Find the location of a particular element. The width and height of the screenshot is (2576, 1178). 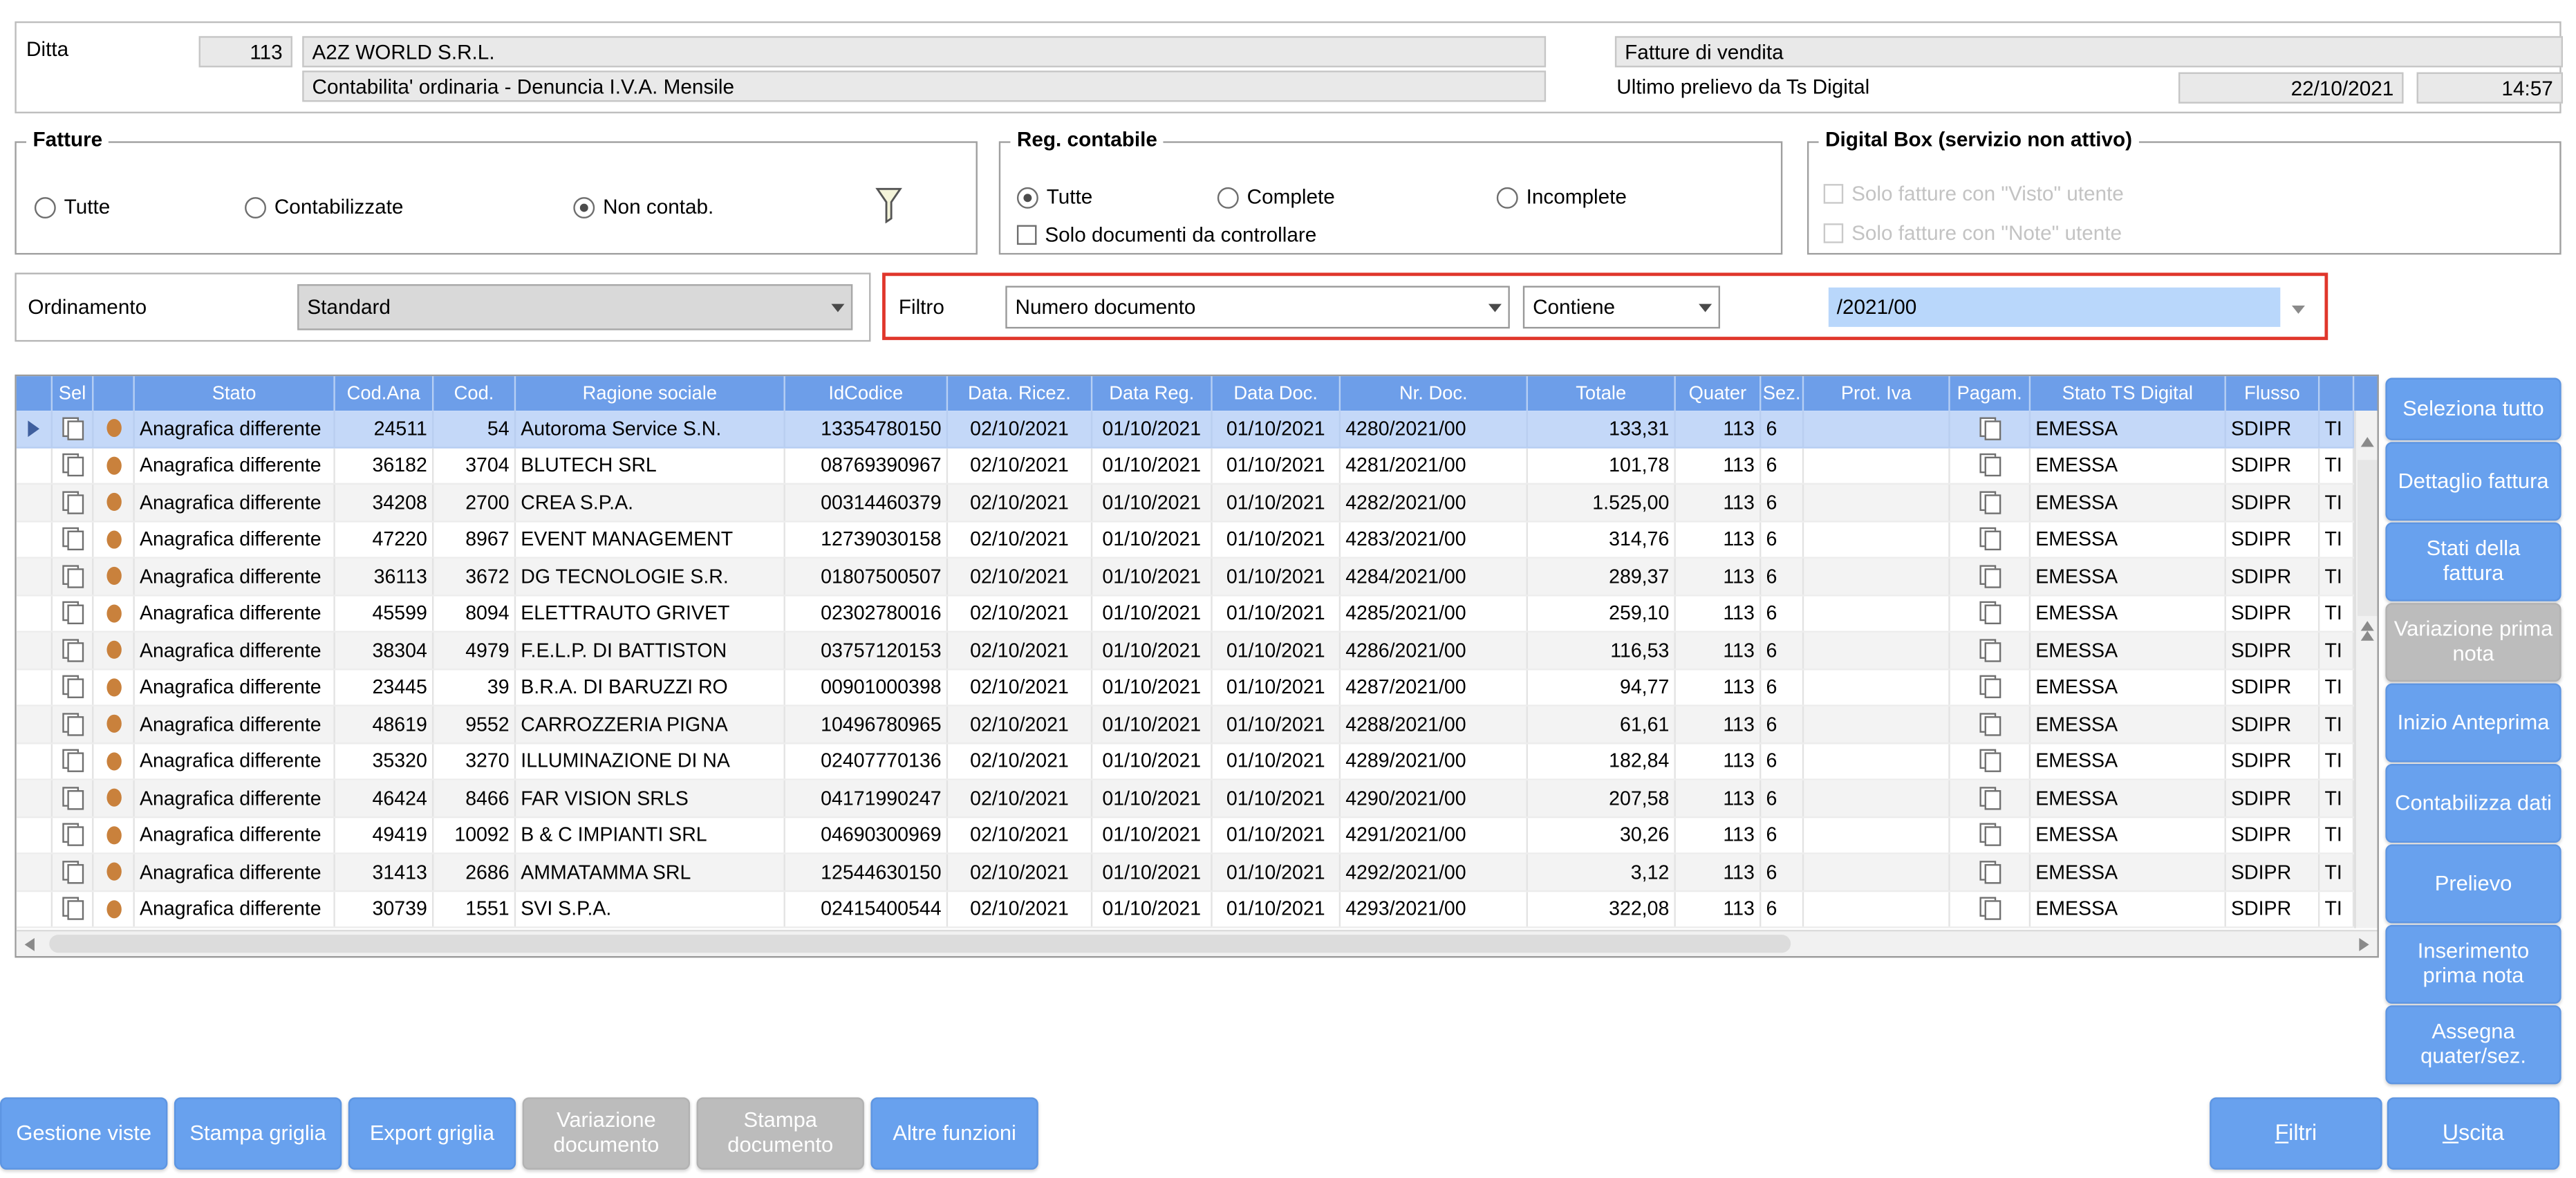

column-header-pagam: Pagam. is located at coordinates (1990, 394).